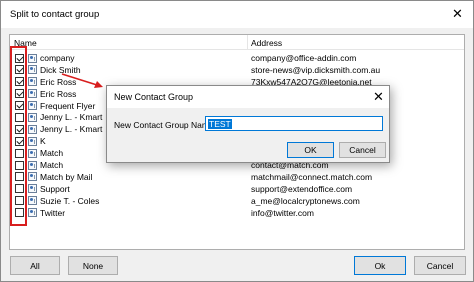  Describe the element at coordinates (66, 176) in the screenshot. I see `contact-name: Match by Mail` at that location.